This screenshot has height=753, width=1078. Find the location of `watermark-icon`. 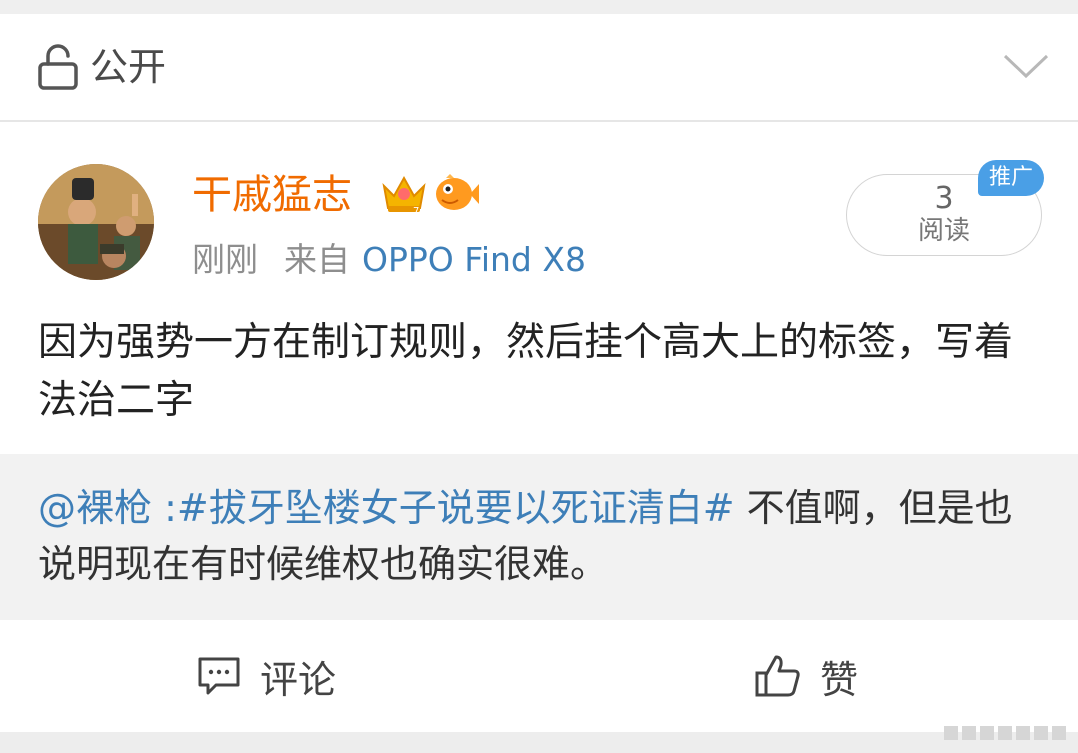

watermark-icon is located at coordinates (1005, 733).